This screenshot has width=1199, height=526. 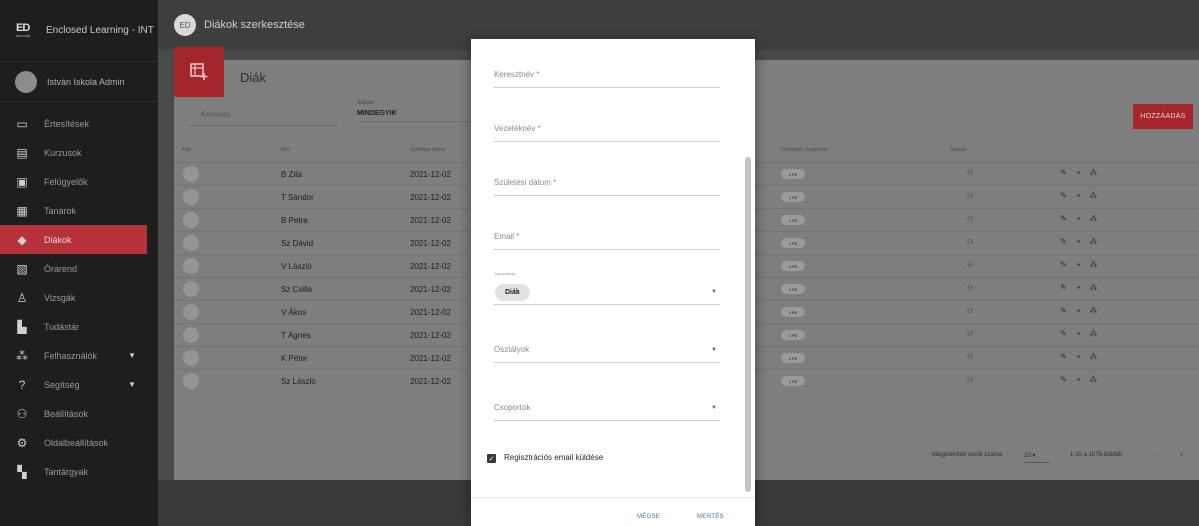 What do you see at coordinates (1163, 116) in the screenshot?
I see `add-button: HOZZÁADÁS` at bounding box center [1163, 116].